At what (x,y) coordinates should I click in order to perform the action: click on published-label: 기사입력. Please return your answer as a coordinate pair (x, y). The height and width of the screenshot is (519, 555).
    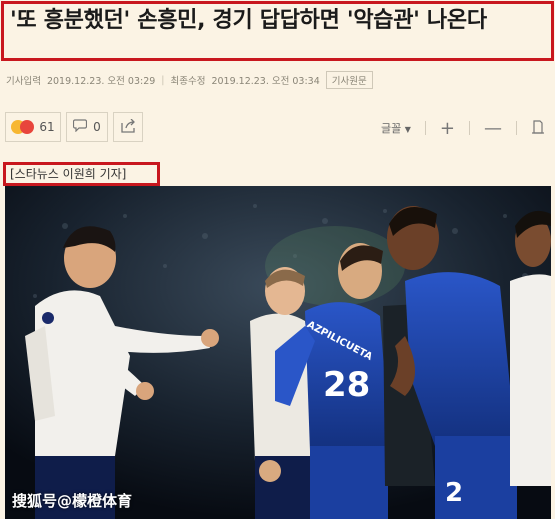
    Looking at the image, I should click on (23, 81).